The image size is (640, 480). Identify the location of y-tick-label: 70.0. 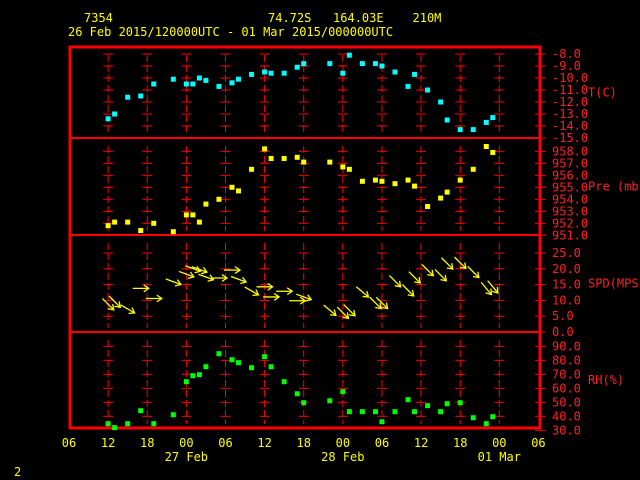
(566, 374).